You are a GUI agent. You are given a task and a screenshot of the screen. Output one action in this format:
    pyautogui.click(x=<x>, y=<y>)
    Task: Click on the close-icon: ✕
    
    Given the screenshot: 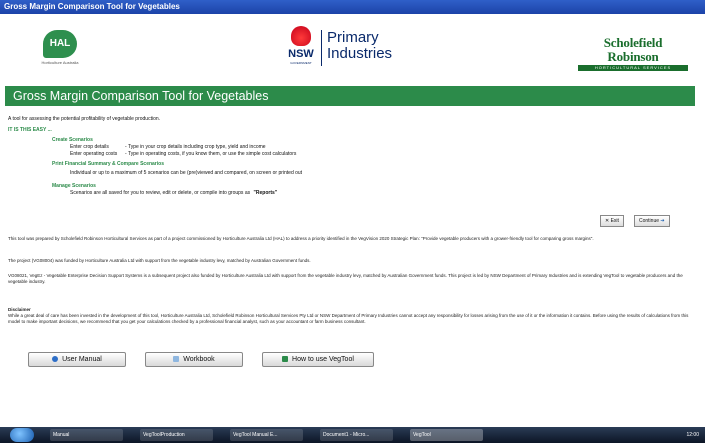 What is the action you would take?
    pyautogui.click(x=607, y=221)
    